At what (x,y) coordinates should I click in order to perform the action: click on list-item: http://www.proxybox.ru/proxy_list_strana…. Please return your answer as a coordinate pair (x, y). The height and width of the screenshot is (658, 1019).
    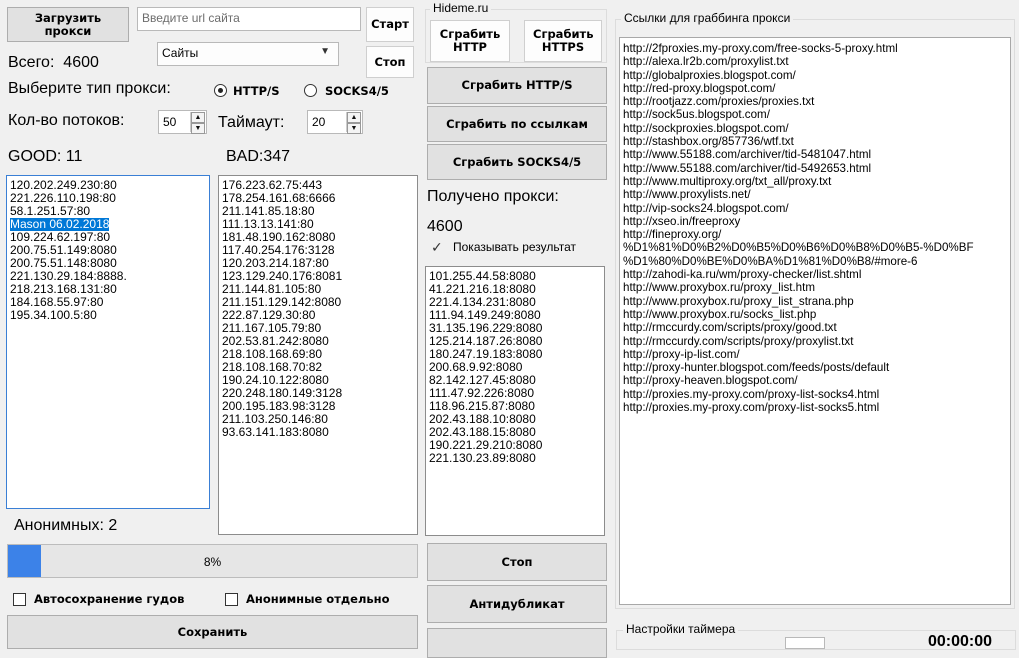
    Looking at the image, I should click on (815, 301).